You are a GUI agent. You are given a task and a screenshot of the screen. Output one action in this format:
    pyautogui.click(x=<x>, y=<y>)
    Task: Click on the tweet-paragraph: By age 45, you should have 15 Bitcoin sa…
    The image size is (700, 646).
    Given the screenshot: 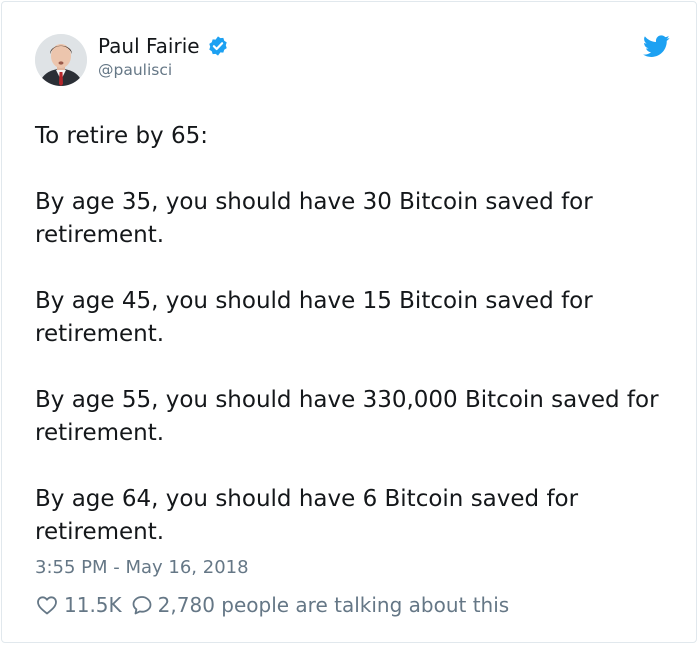 What is the action you would take?
    pyautogui.click(x=314, y=317)
    